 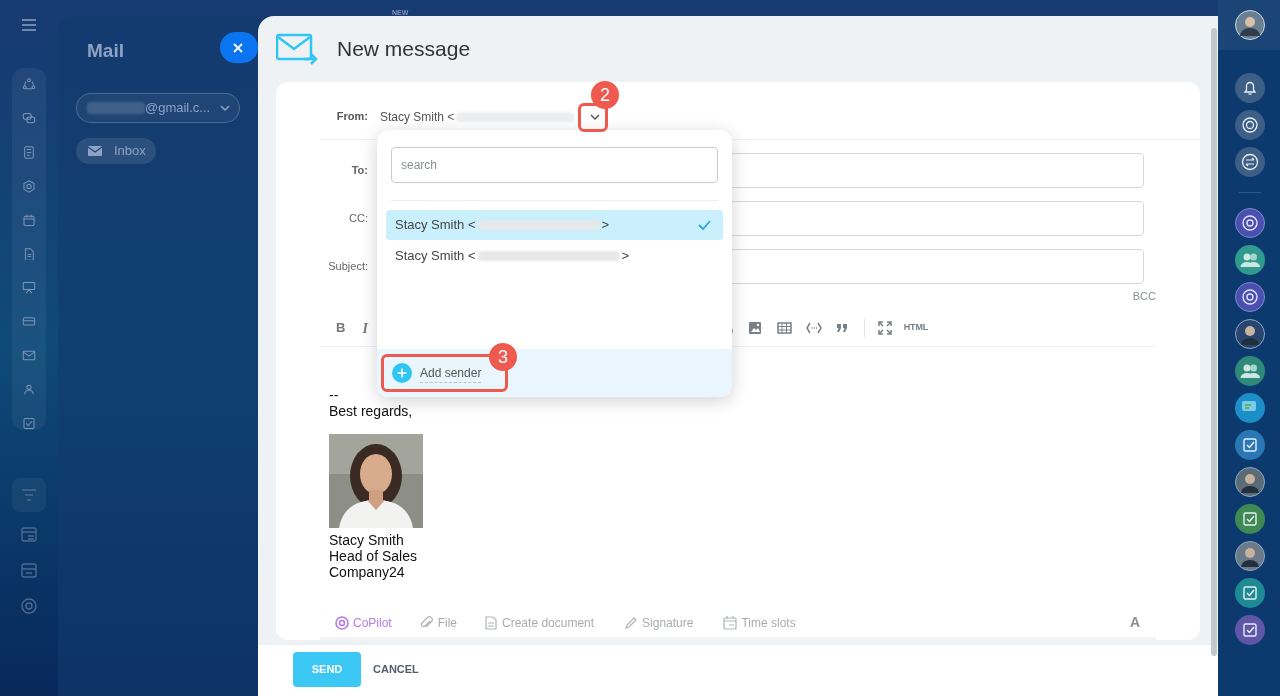 I want to click on bell-icon, so click(x=1250, y=88).